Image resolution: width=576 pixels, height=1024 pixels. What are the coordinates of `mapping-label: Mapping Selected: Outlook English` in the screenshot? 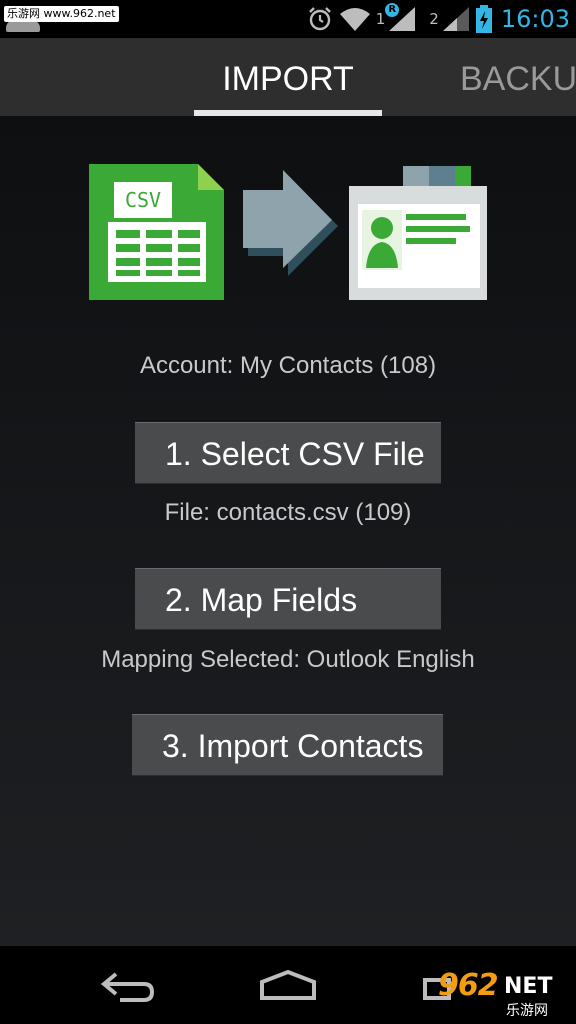 It's located at (288, 659).